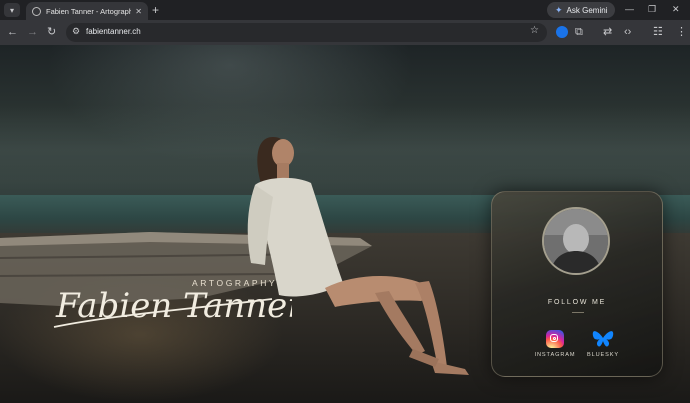 The height and width of the screenshot is (403, 690). I want to click on chevron-down-icon: ▾, so click(11, 10).